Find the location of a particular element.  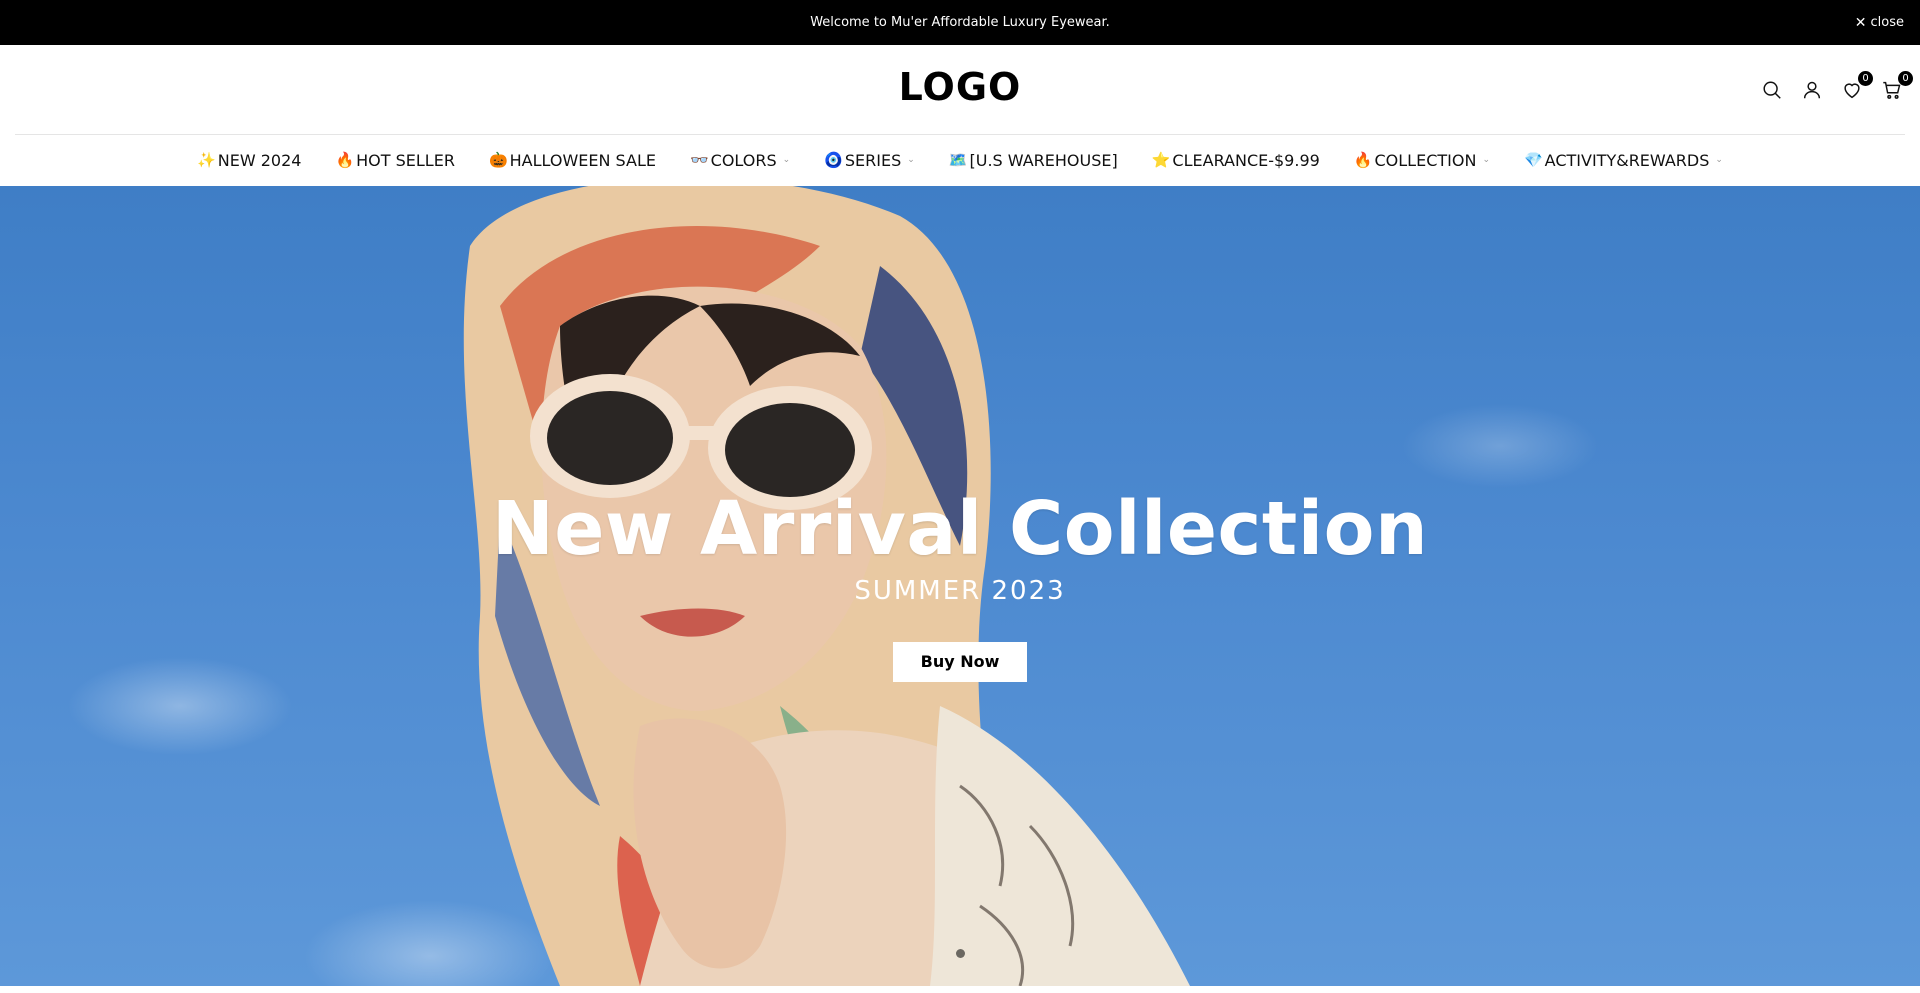

pumpkin-icon: 🎃 is located at coordinates (498, 160).